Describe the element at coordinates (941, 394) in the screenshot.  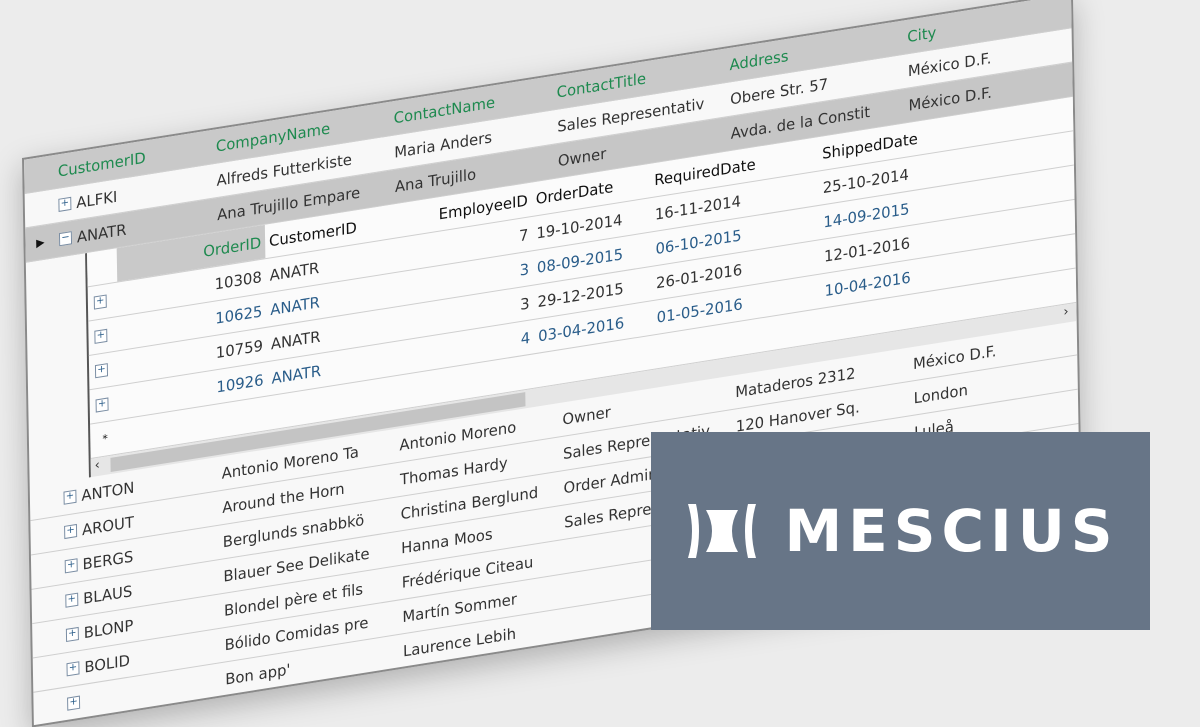
I see `cell-text: London` at that location.